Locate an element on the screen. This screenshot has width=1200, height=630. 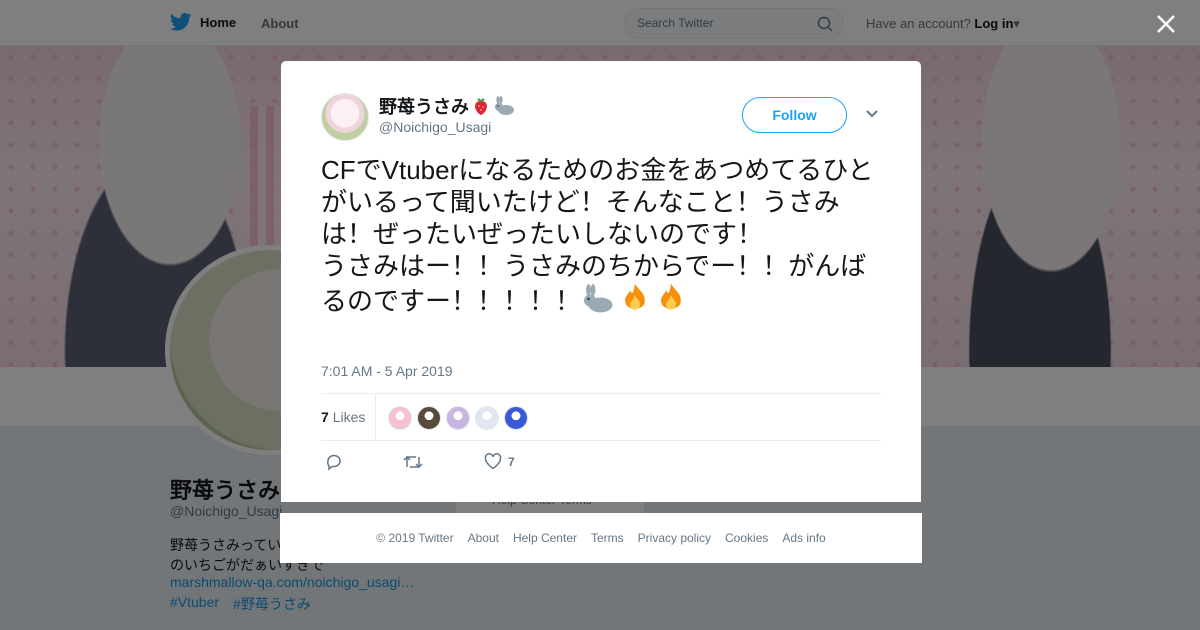
author-name-row: 野苺うさみ is located at coordinates (448, 106).